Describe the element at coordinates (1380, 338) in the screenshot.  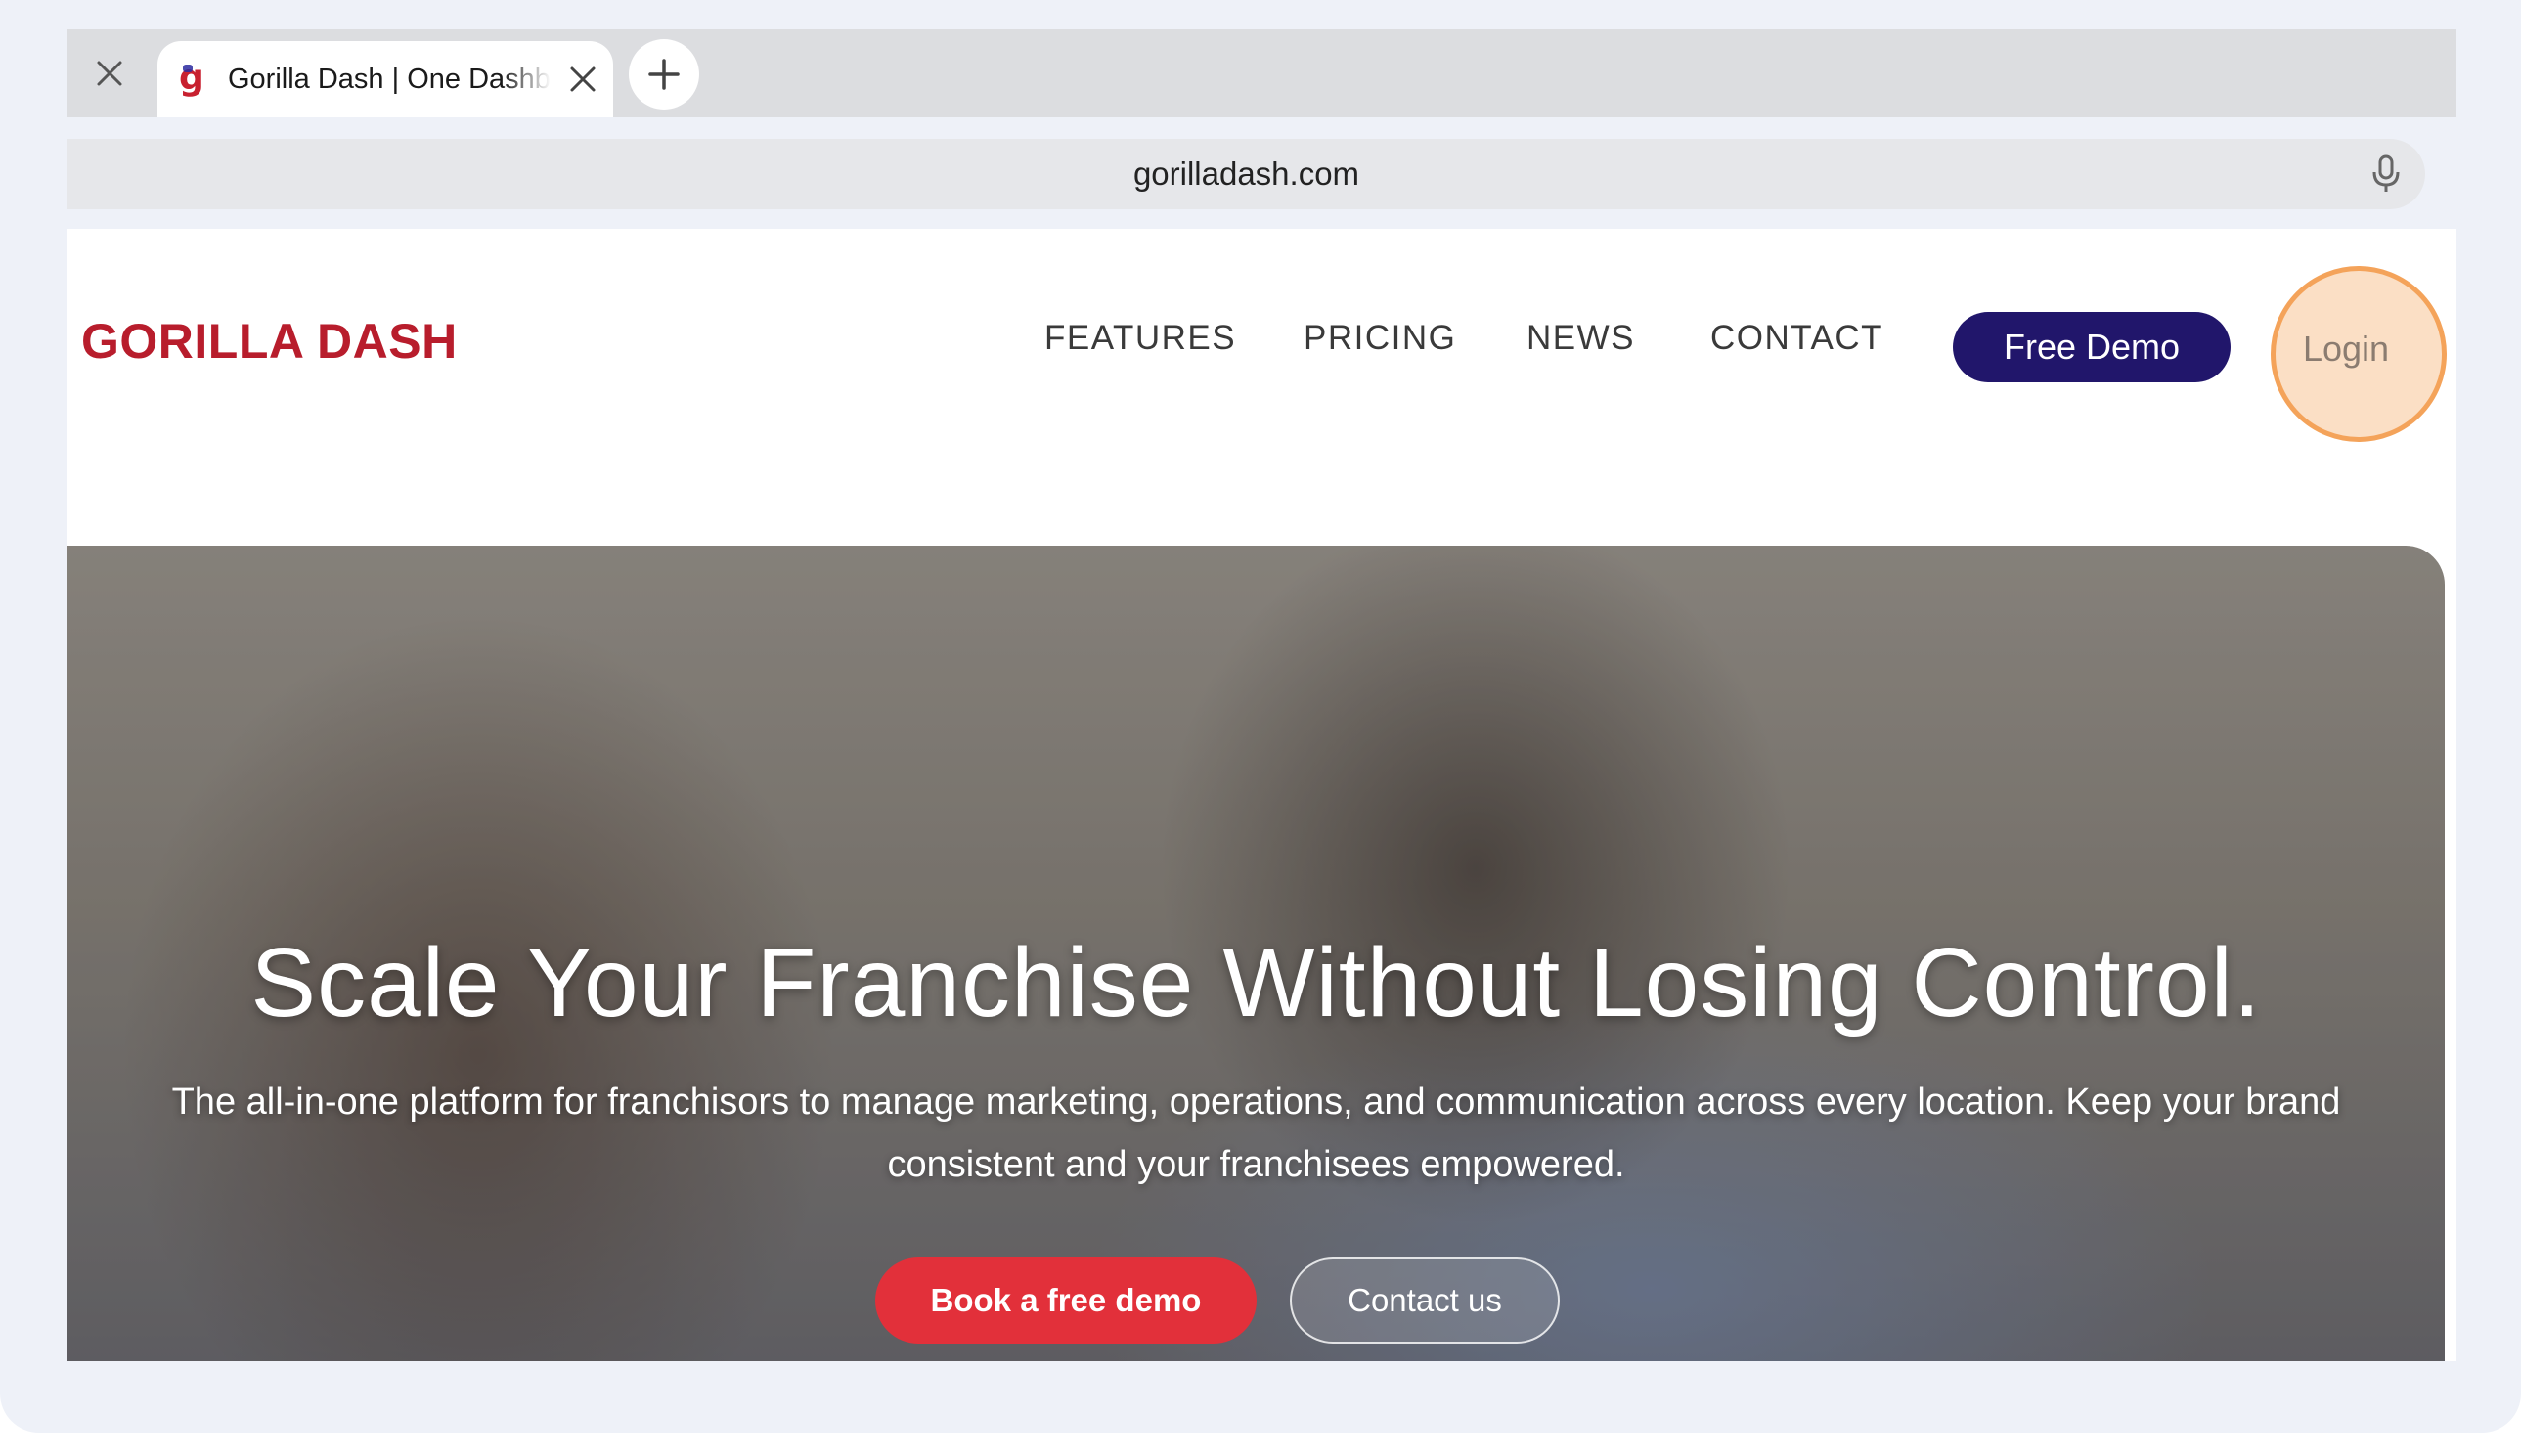
I see `nav-pricing: PRICING` at that location.